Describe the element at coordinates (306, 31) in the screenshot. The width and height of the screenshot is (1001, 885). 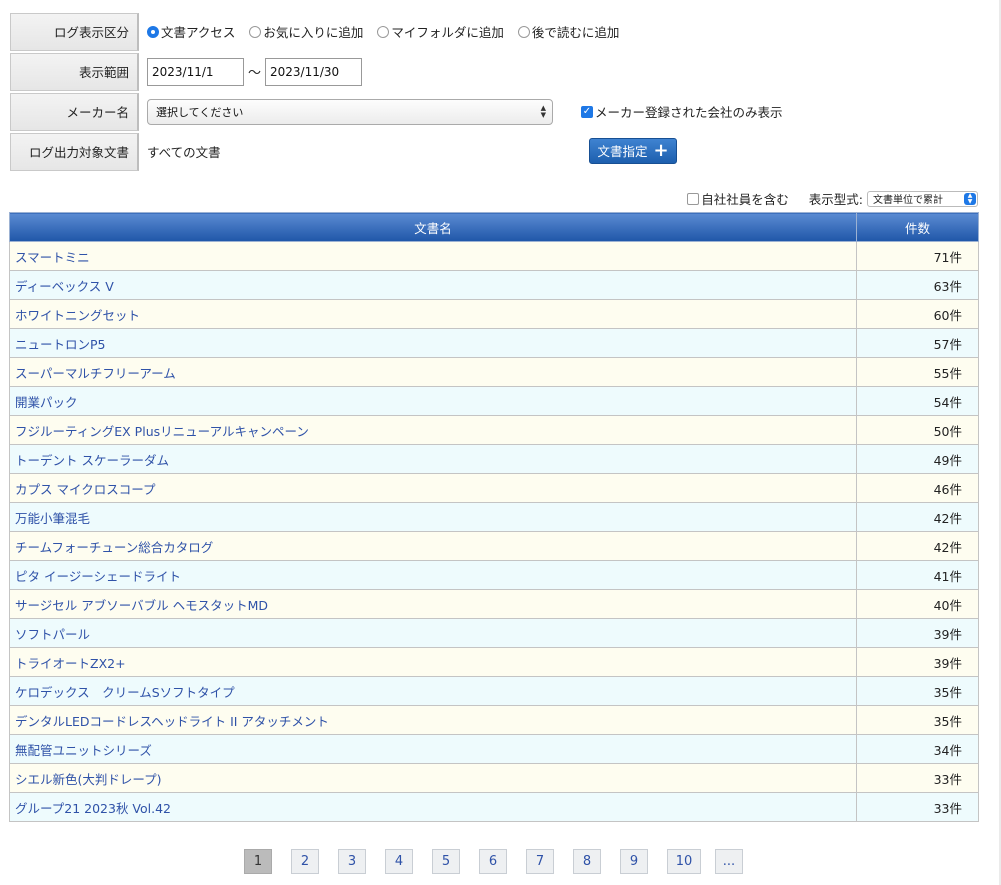
I see `log-type-option: お気に入りに追加` at that location.